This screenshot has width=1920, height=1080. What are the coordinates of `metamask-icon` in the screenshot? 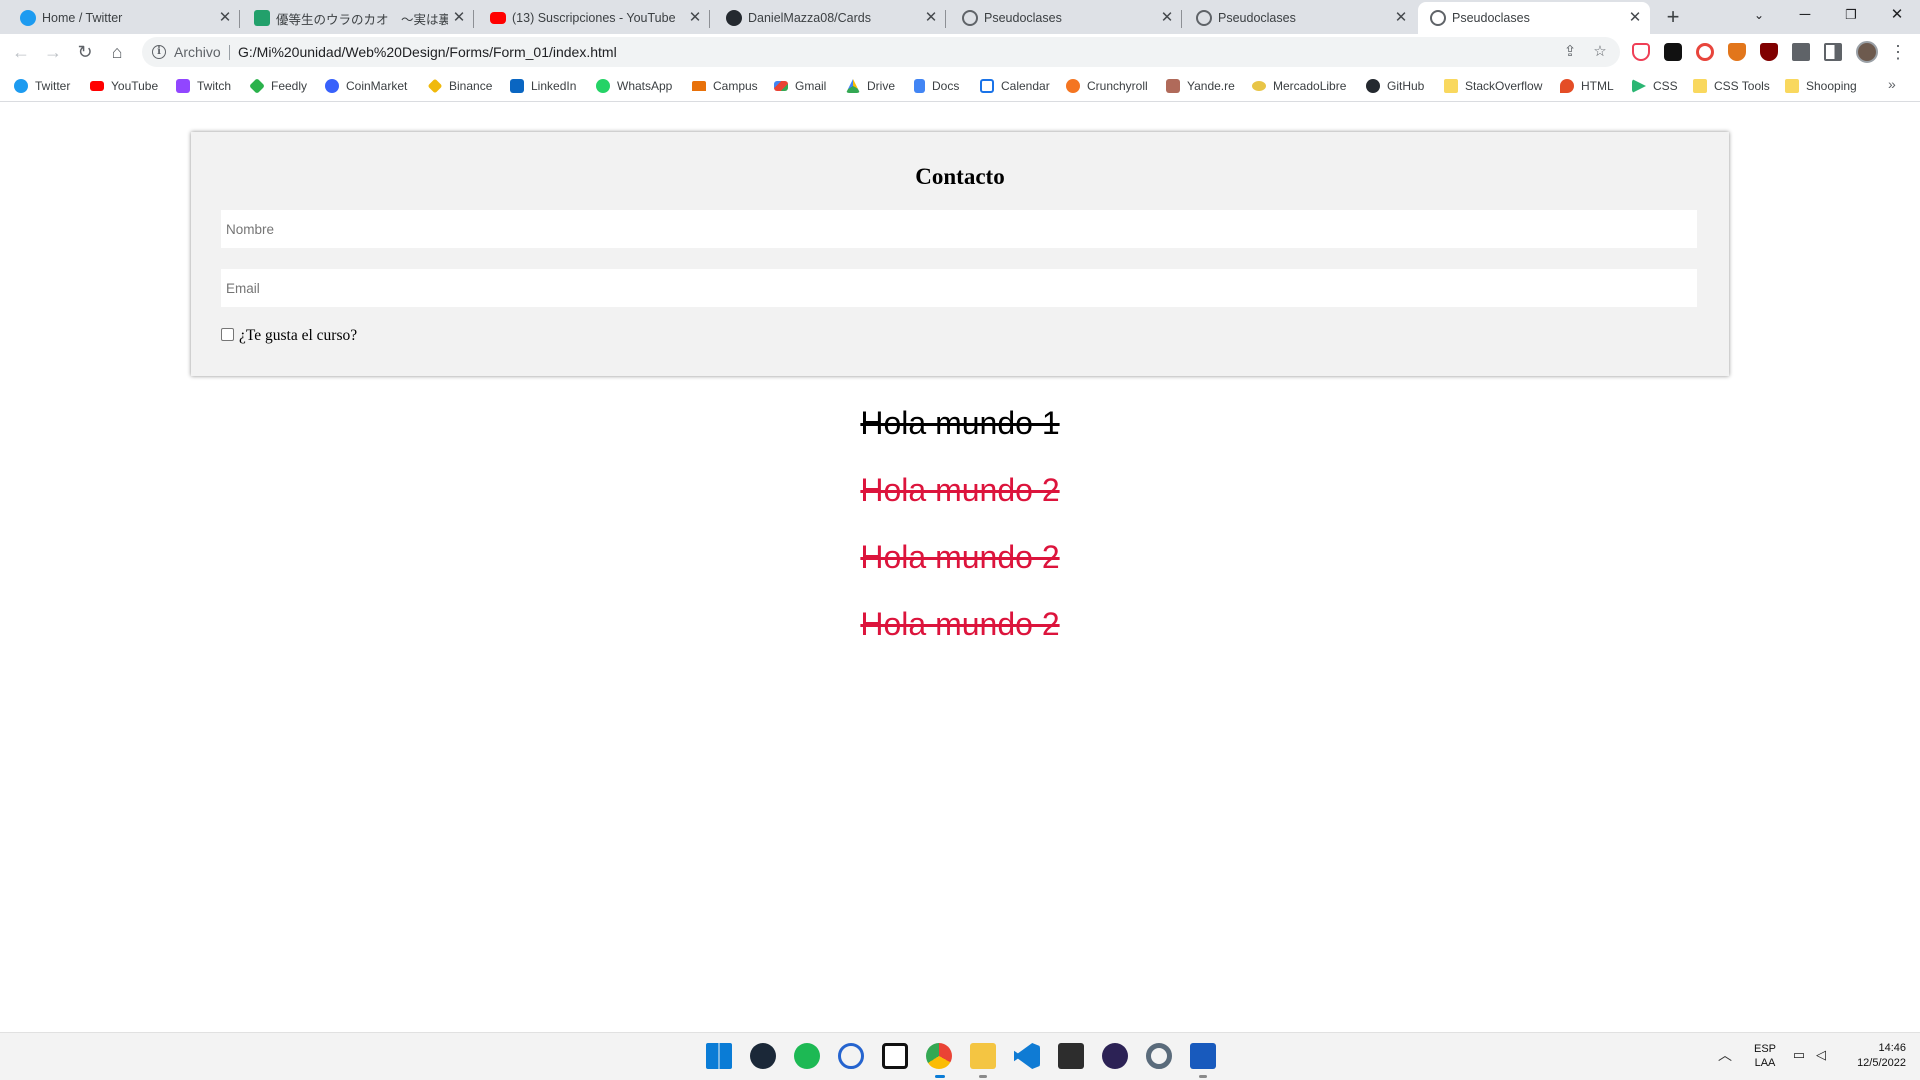 It's located at (1737, 52).